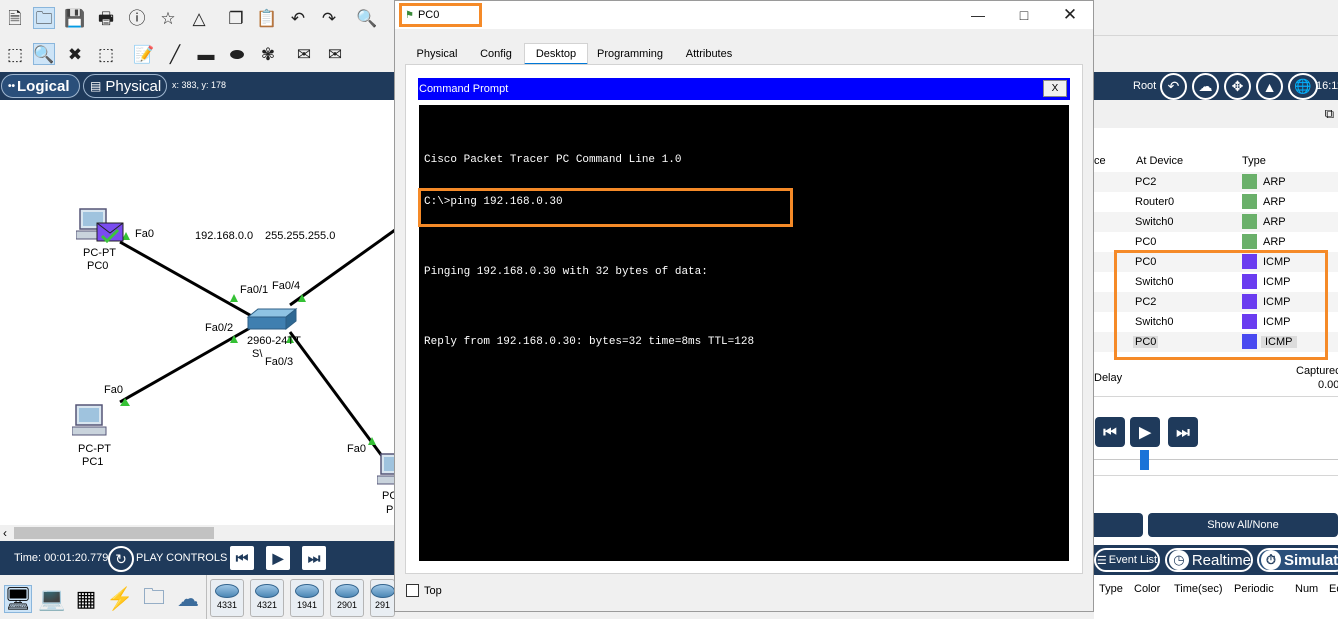 Image resolution: width=1338 pixels, height=619 pixels. What do you see at coordinates (168, 18) in the screenshot?
I see `wizard-icon: ☆` at bounding box center [168, 18].